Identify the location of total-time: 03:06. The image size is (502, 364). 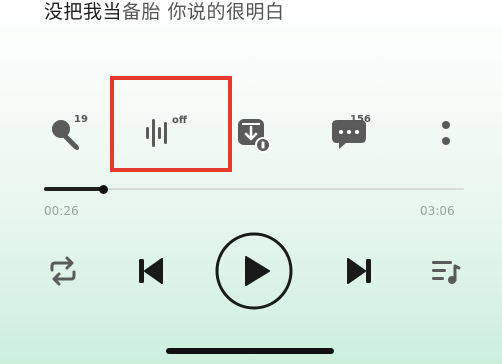
(437, 211).